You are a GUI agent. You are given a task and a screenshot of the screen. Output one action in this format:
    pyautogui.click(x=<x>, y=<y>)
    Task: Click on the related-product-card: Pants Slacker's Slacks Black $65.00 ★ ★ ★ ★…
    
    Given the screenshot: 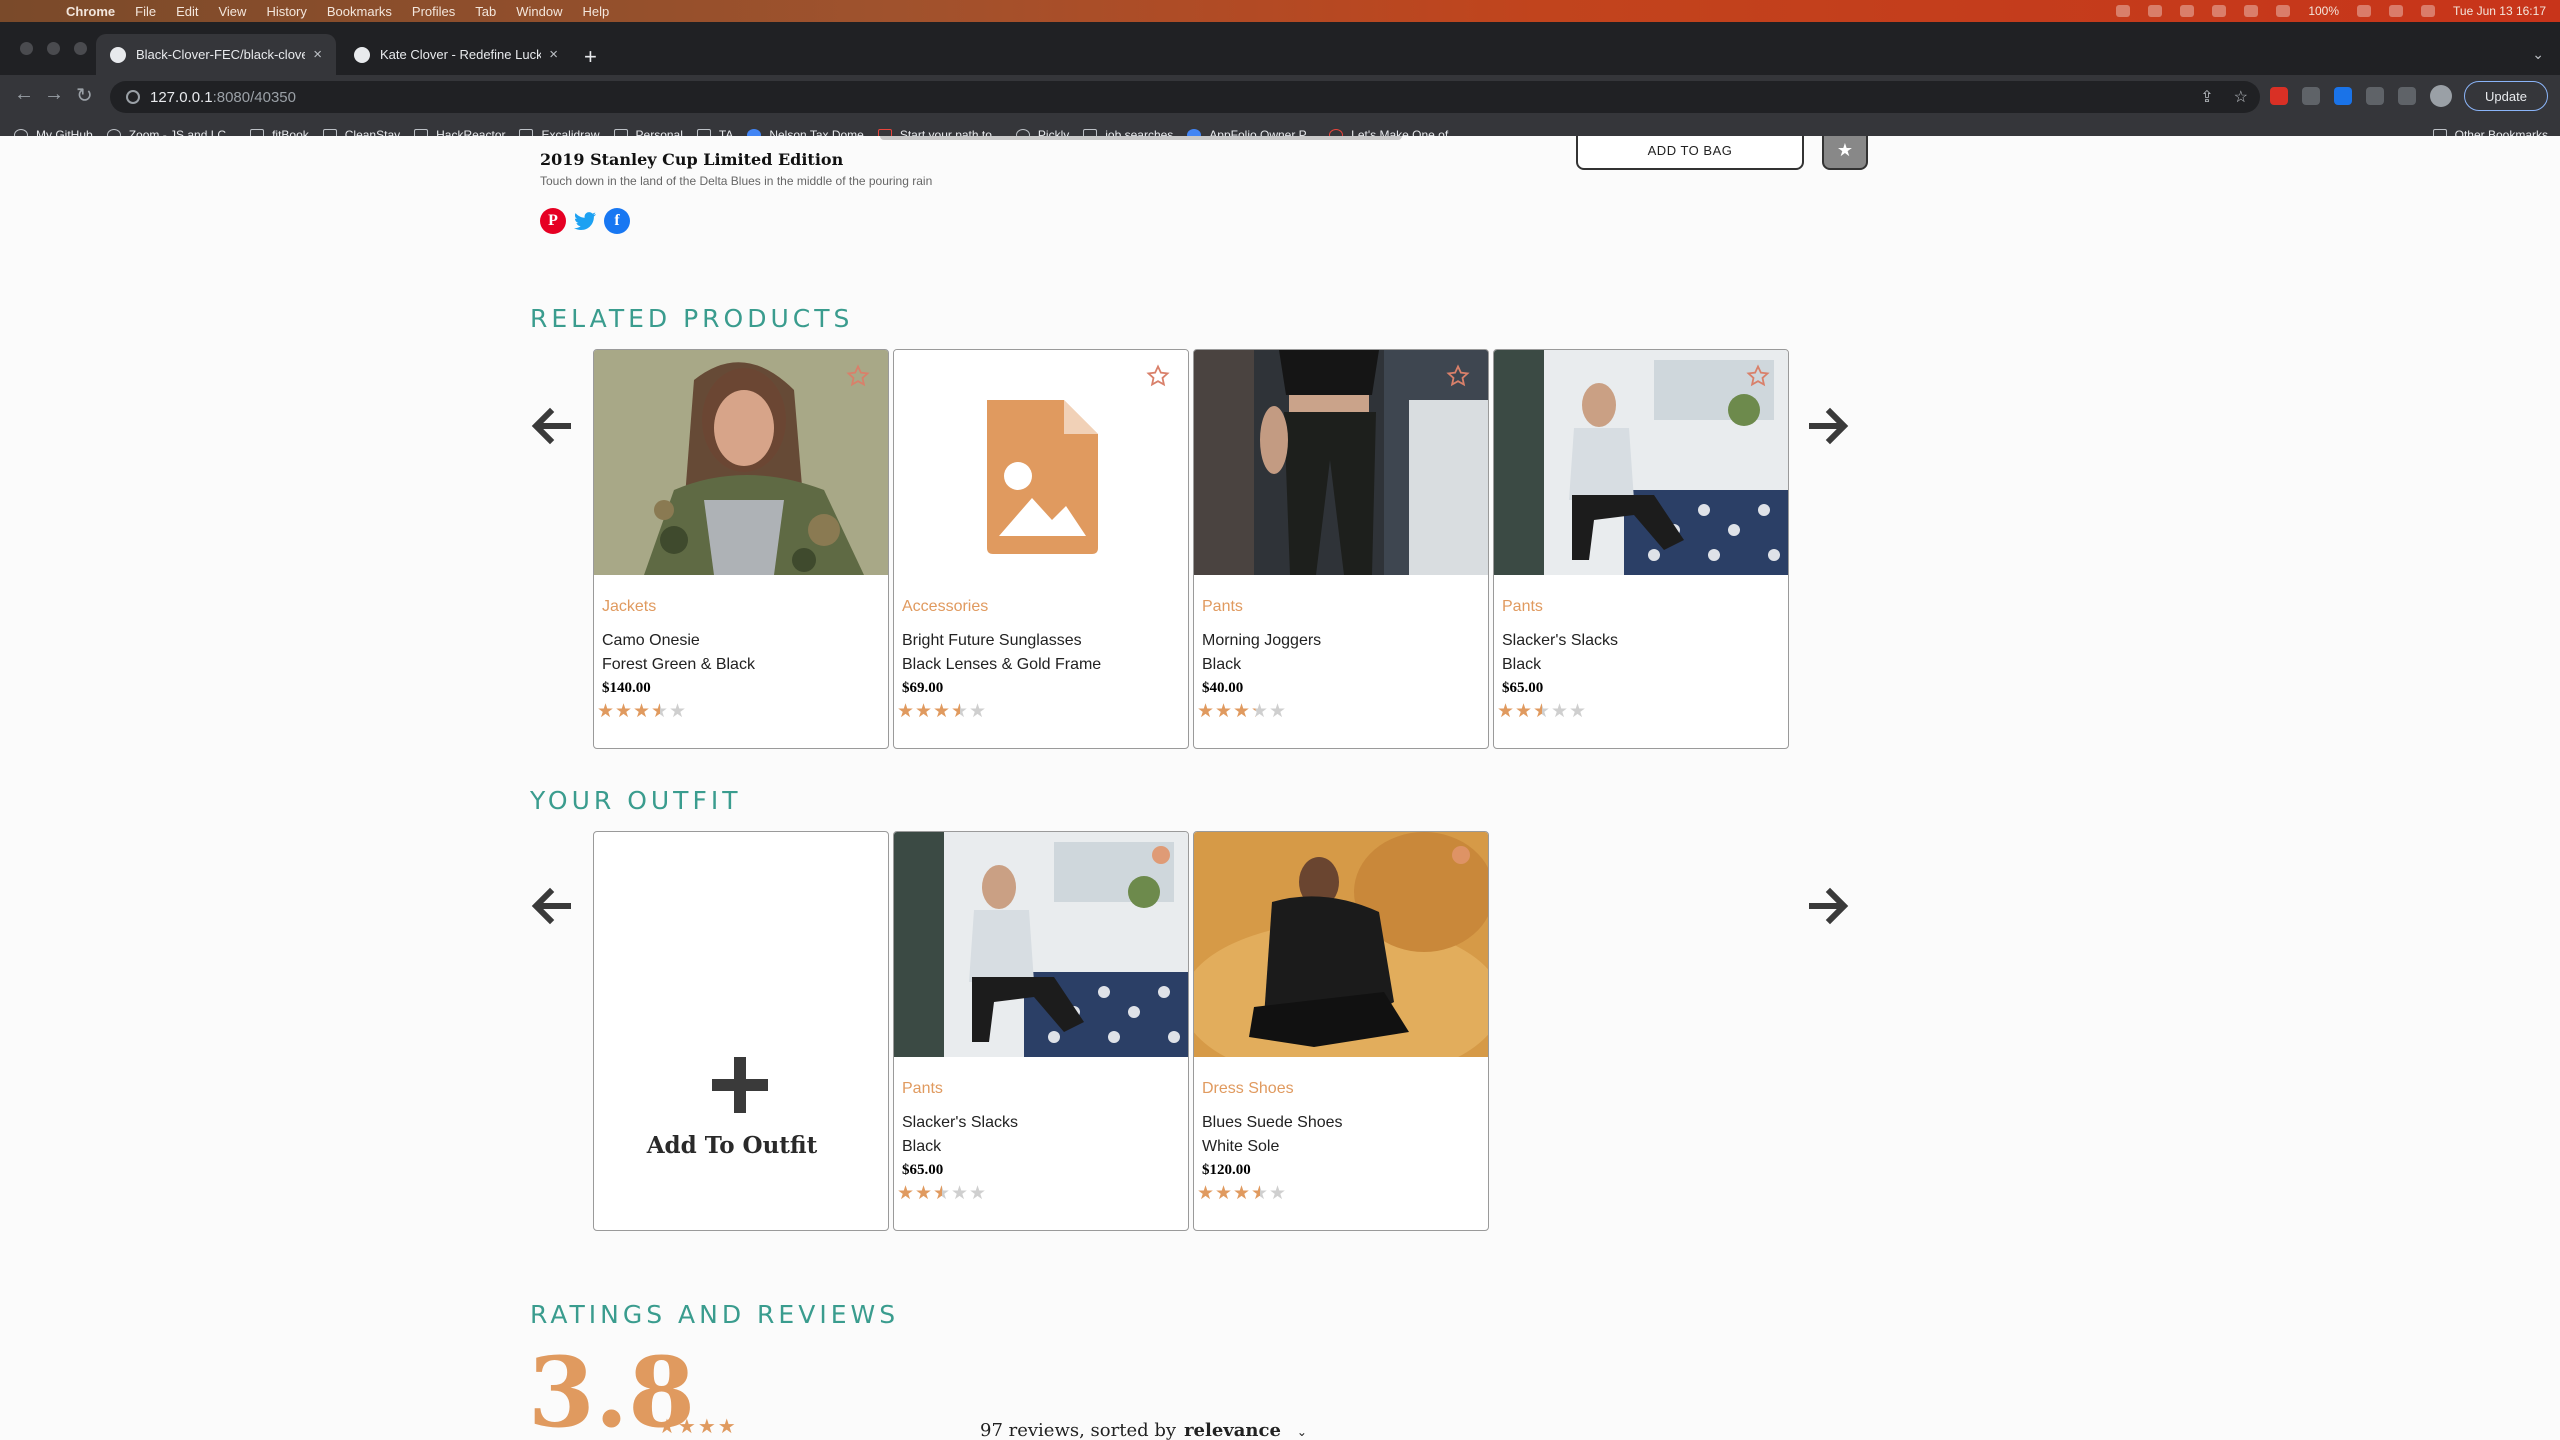 What is the action you would take?
    pyautogui.click(x=1641, y=549)
    